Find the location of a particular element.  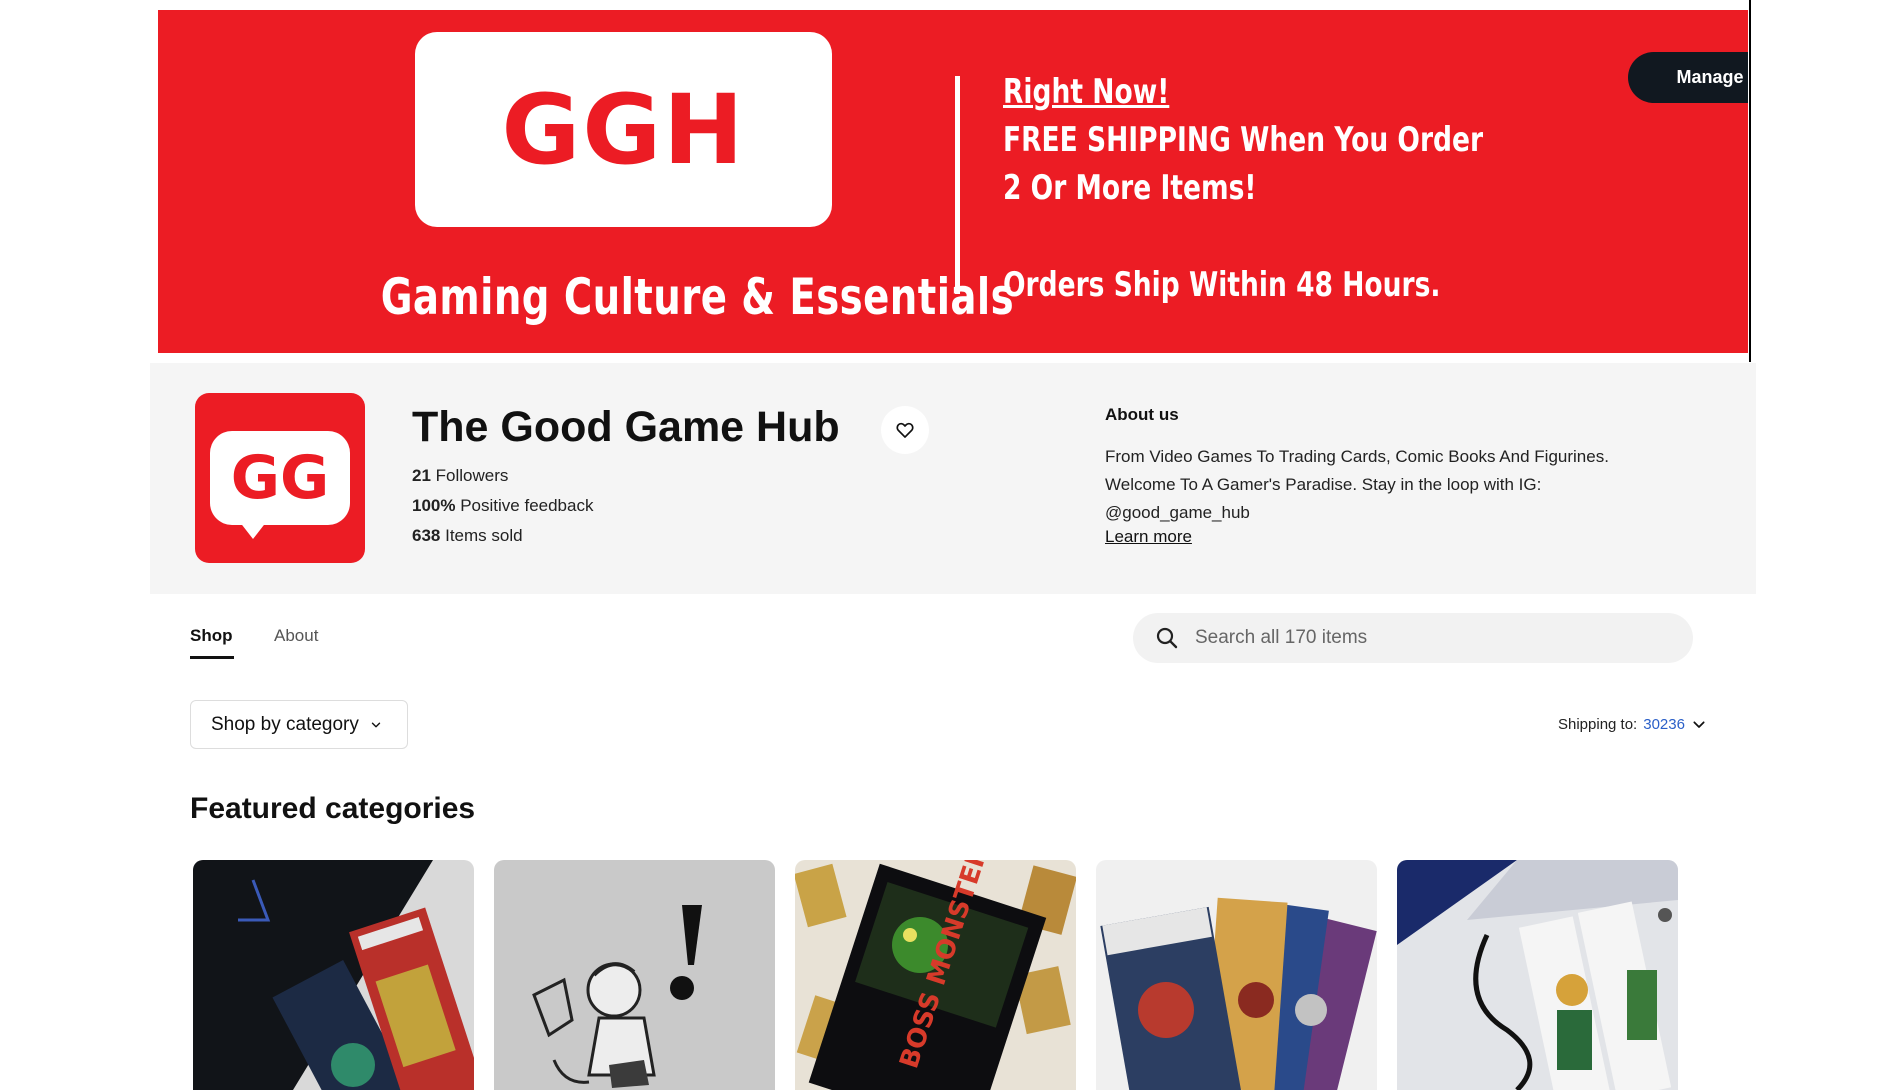

store-logo: GG is located at coordinates (280, 478).